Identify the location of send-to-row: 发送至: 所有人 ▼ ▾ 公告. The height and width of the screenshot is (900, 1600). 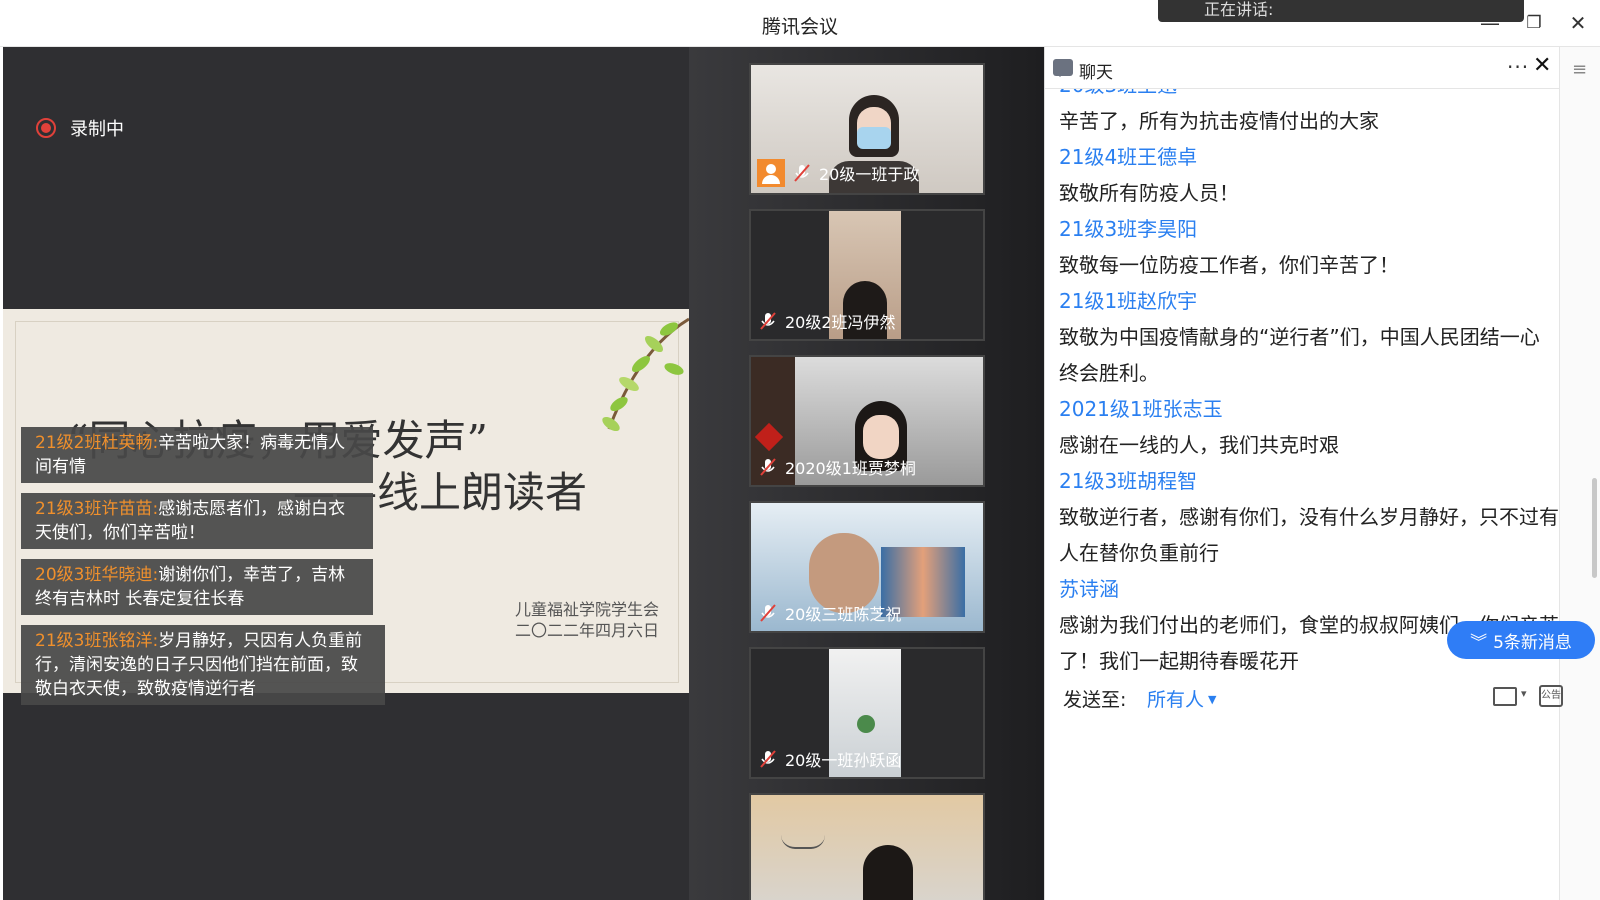
(1313, 697).